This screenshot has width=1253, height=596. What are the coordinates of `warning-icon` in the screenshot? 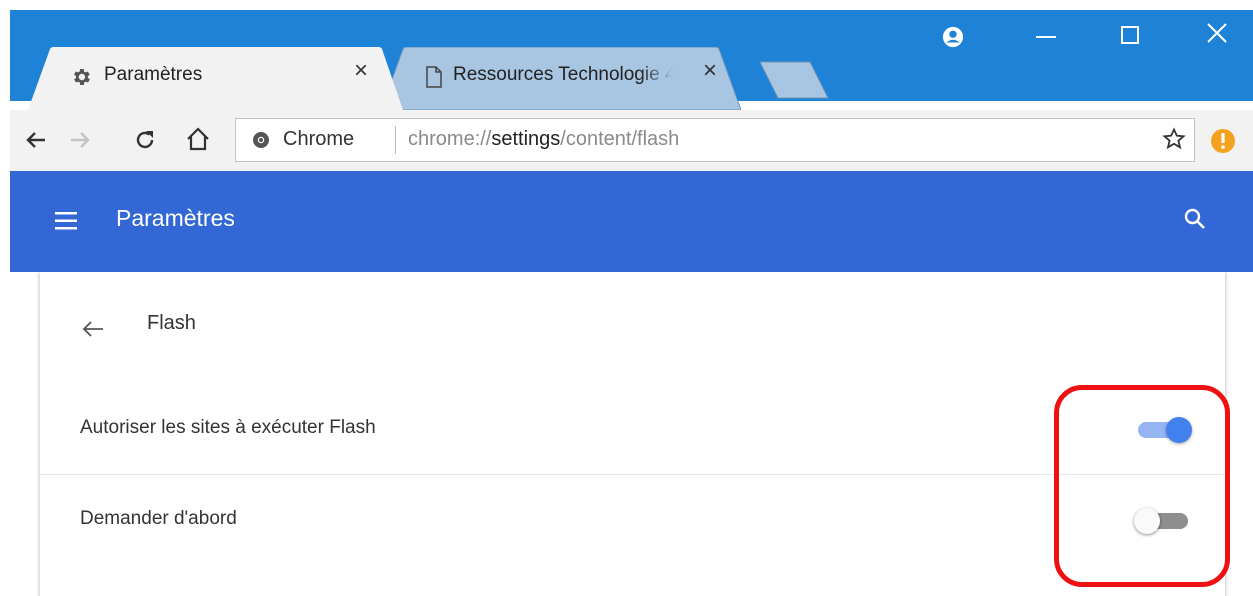 It's located at (1223, 143).